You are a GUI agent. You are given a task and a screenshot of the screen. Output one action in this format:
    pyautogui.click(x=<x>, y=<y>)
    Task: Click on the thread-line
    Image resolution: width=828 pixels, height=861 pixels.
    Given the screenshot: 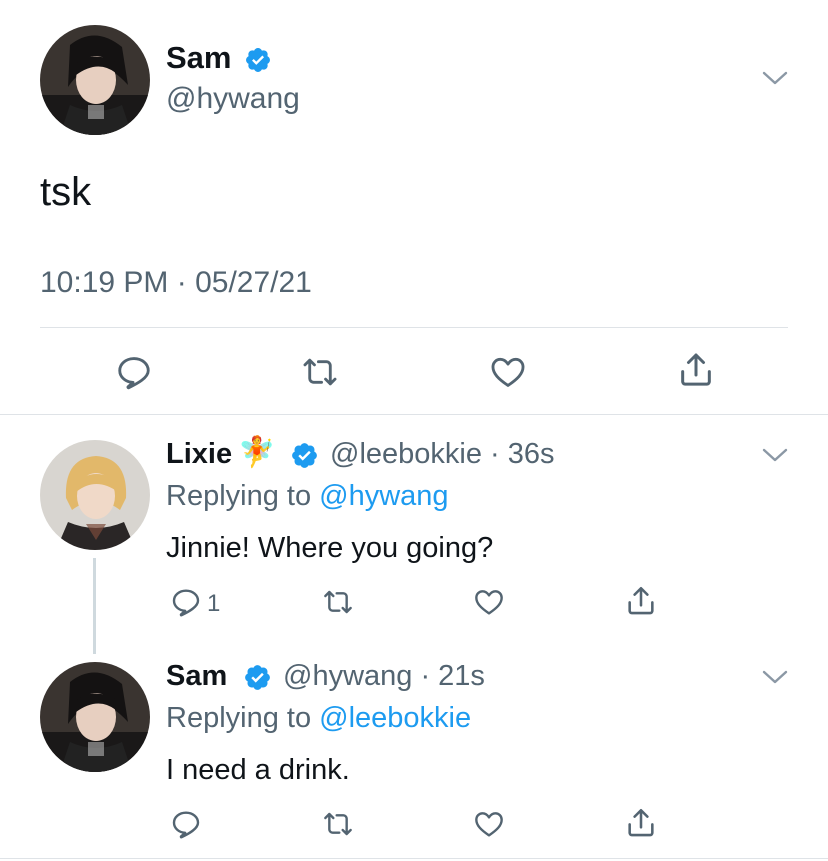 What is the action you would take?
    pyautogui.click(x=94, y=606)
    